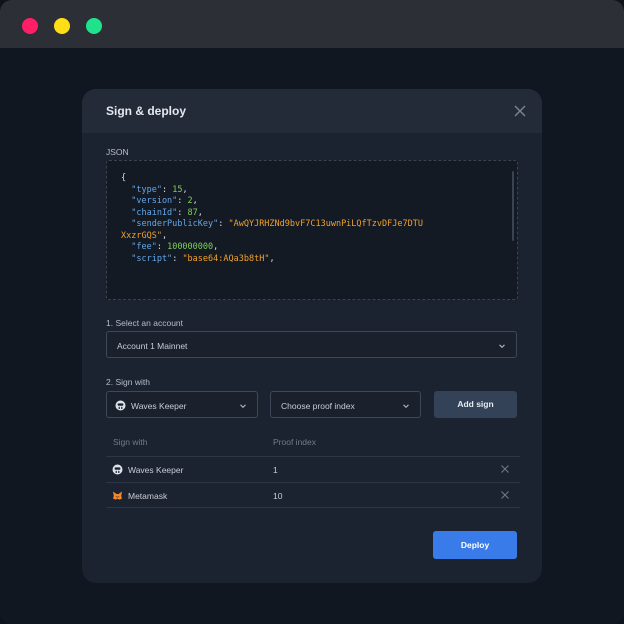 The image size is (624, 624). I want to click on deploy-button: Deploy, so click(475, 545).